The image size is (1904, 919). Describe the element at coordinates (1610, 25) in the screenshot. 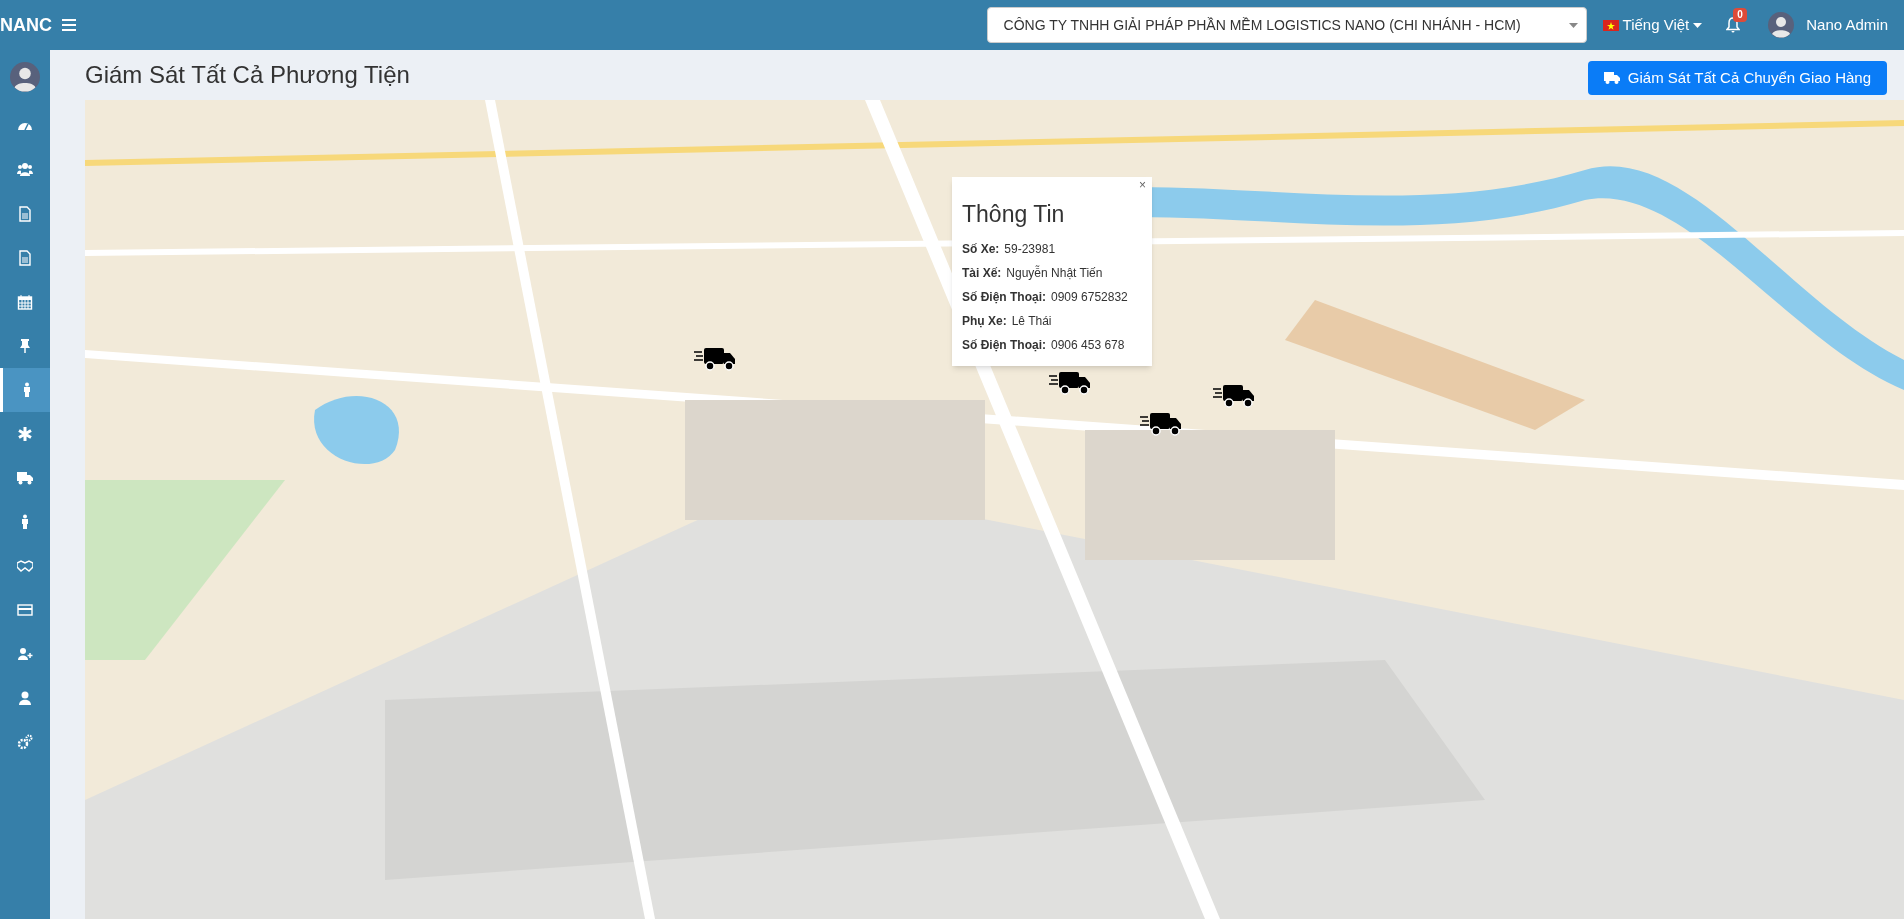

I see `flag-icon` at that location.